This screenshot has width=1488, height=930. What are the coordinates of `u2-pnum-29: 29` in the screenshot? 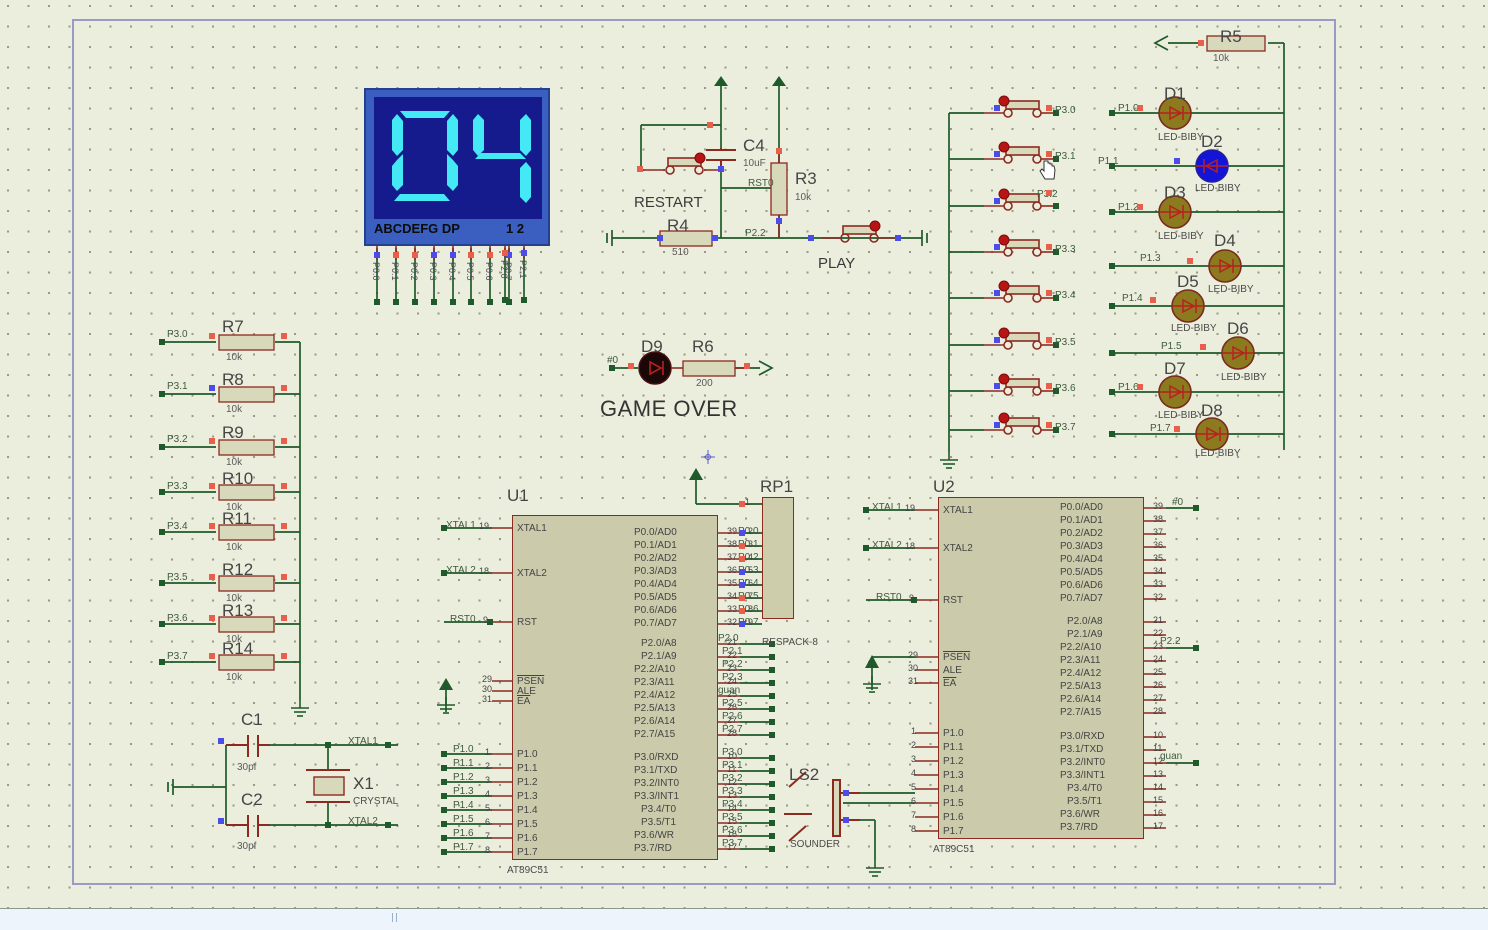 It's located at (913, 655).